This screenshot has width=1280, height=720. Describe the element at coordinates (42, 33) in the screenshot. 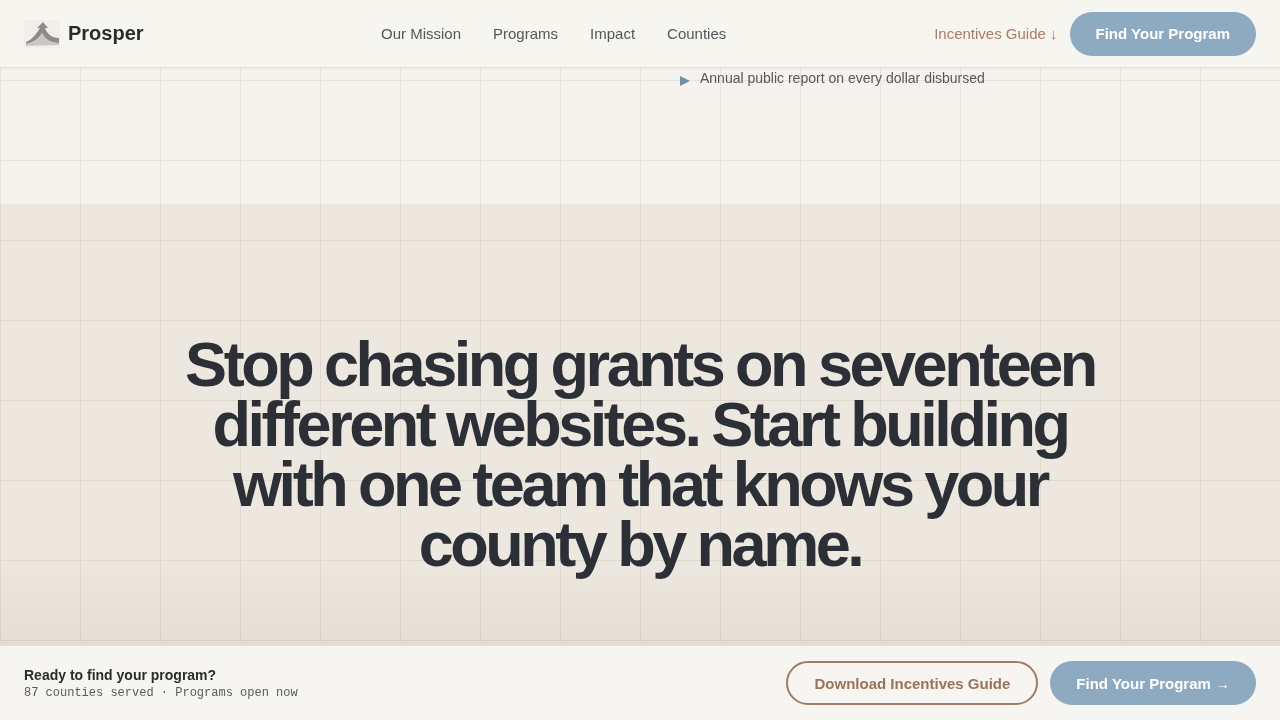

I see `logo-icon` at that location.